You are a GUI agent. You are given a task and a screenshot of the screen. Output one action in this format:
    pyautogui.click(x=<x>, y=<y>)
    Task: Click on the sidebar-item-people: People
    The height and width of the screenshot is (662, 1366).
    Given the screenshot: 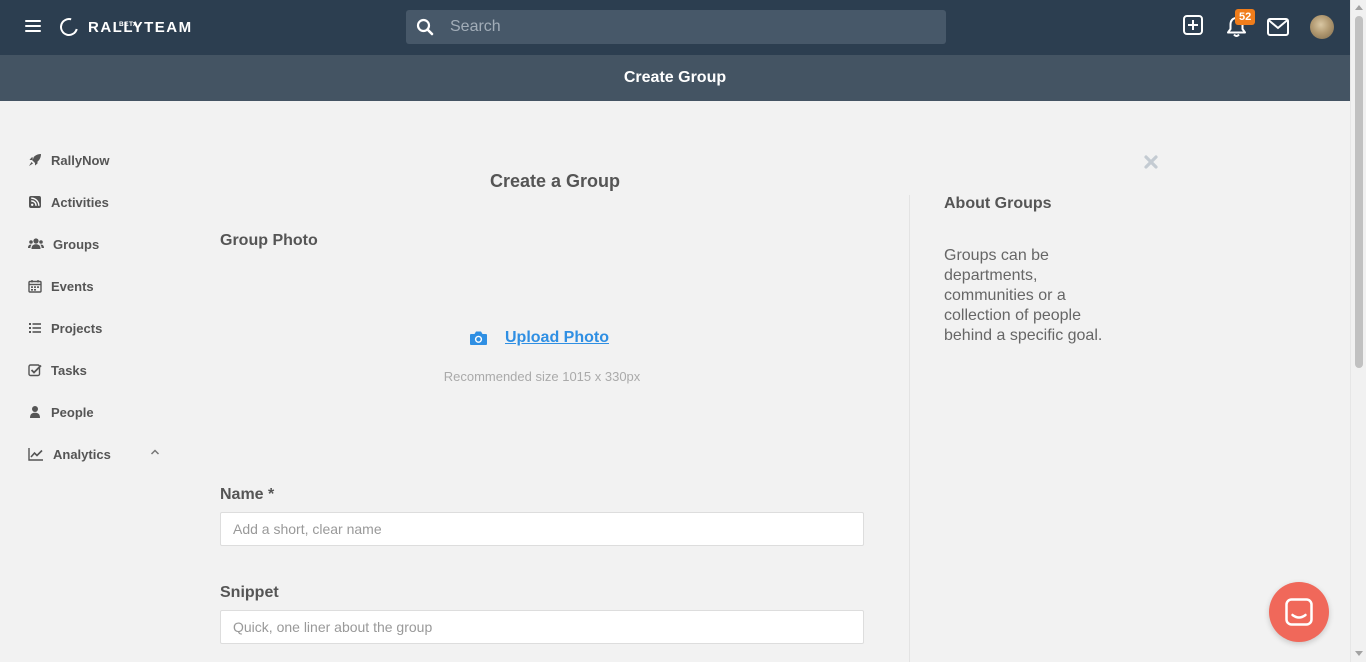 What is the action you would take?
    pyautogui.click(x=98, y=412)
    